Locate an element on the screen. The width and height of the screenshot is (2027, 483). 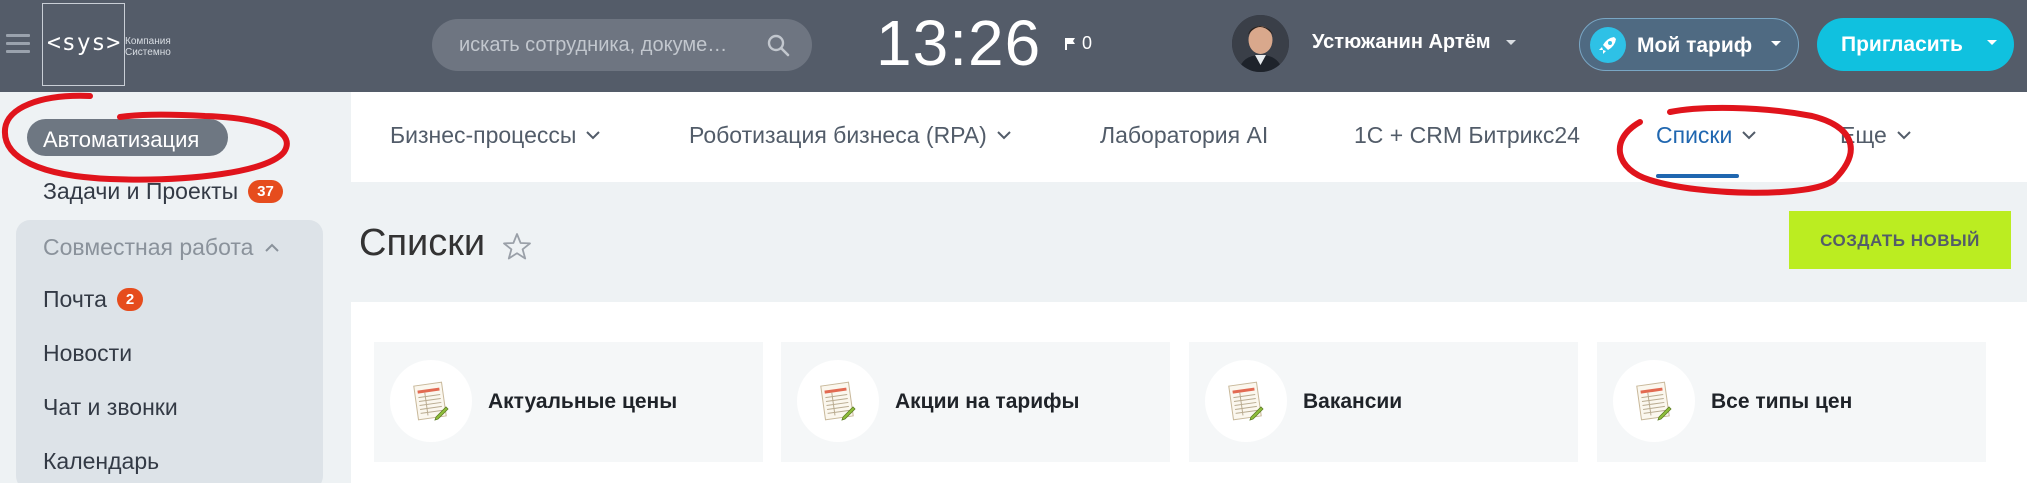
sidebar-item-calendar: Календарь is located at coordinates (101, 461).